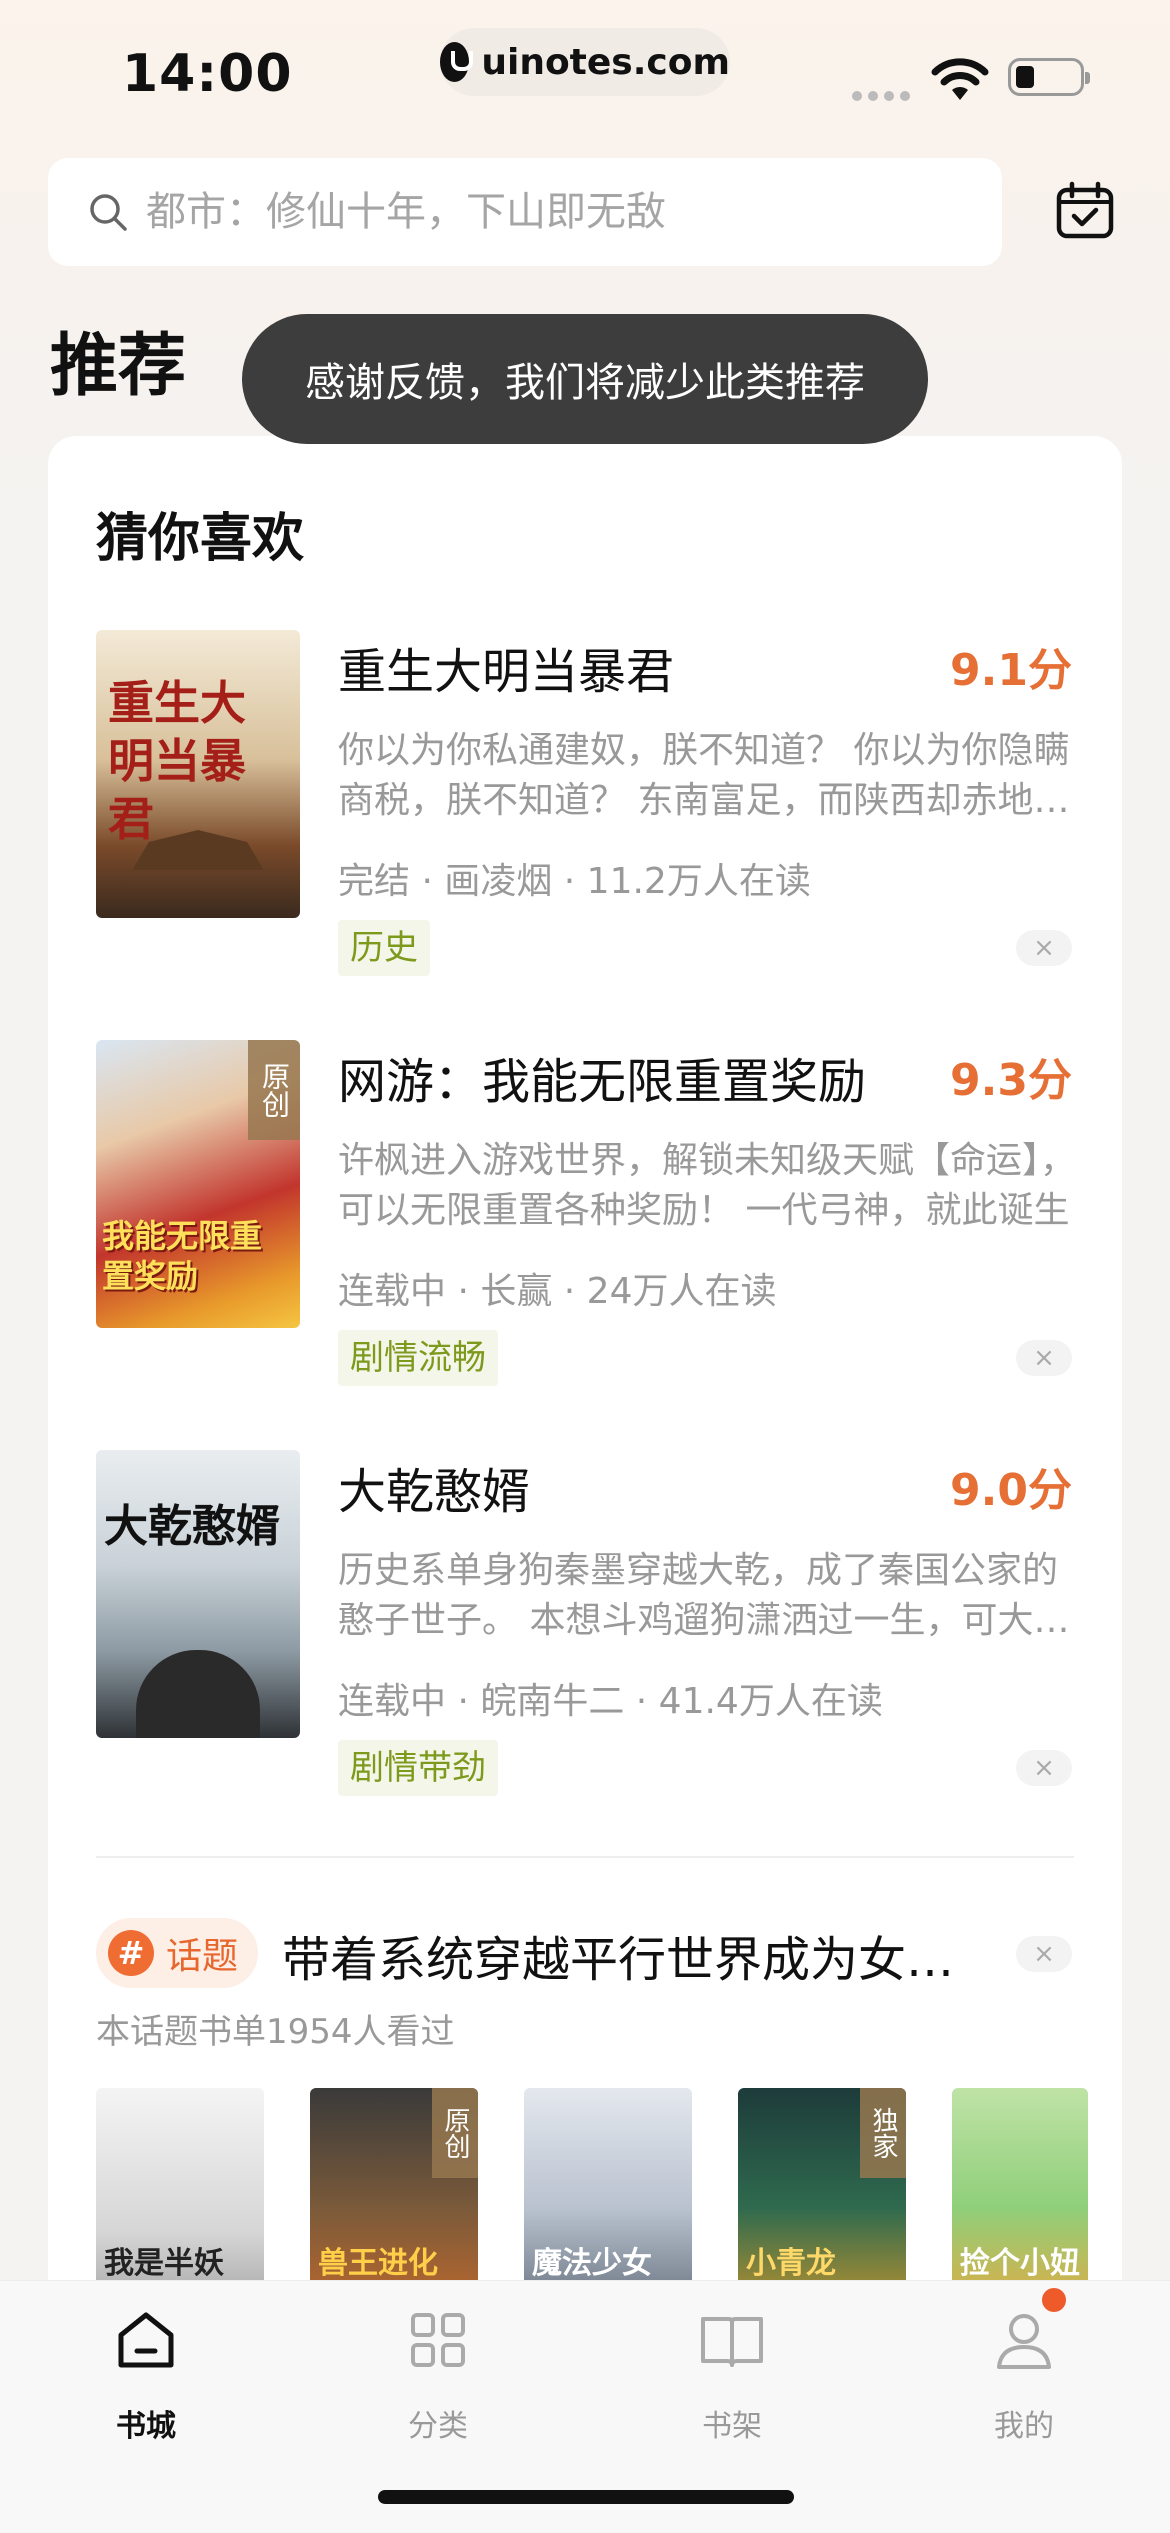 This screenshot has height=2533, width=1170. What do you see at coordinates (378, 2263) in the screenshot?
I see `cover-title-text: 兽王进化` at bounding box center [378, 2263].